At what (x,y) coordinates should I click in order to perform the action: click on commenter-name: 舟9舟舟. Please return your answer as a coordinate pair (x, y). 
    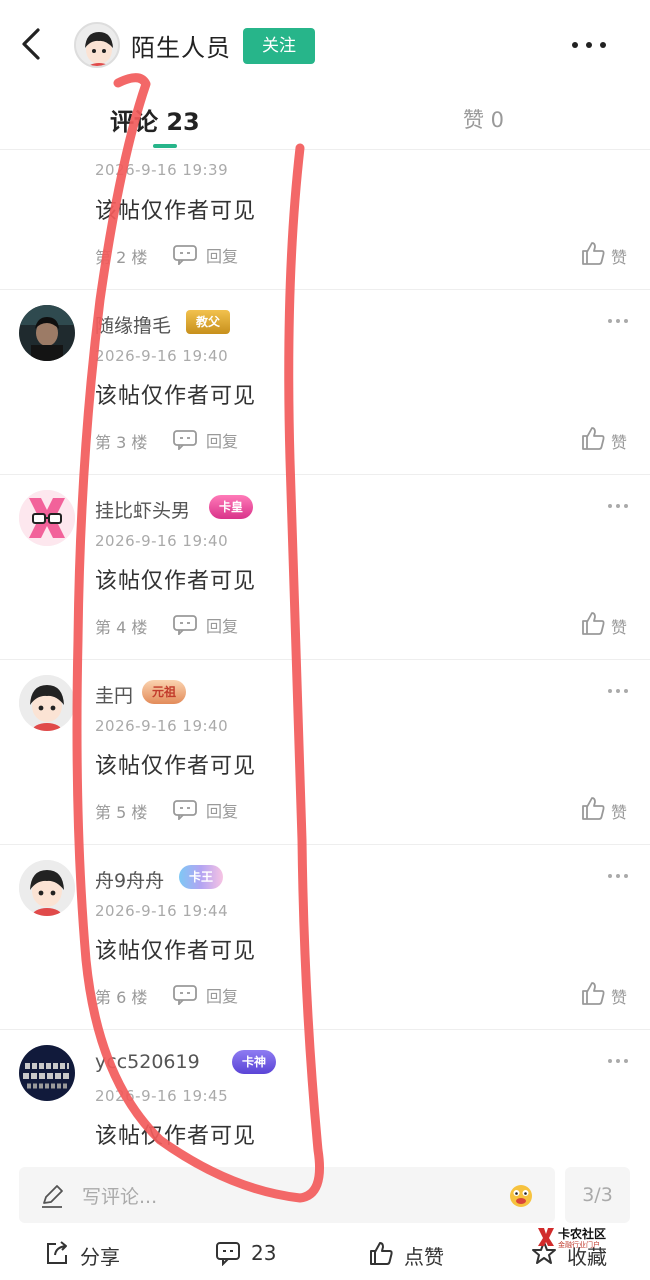
    Looking at the image, I should click on (129, 879).